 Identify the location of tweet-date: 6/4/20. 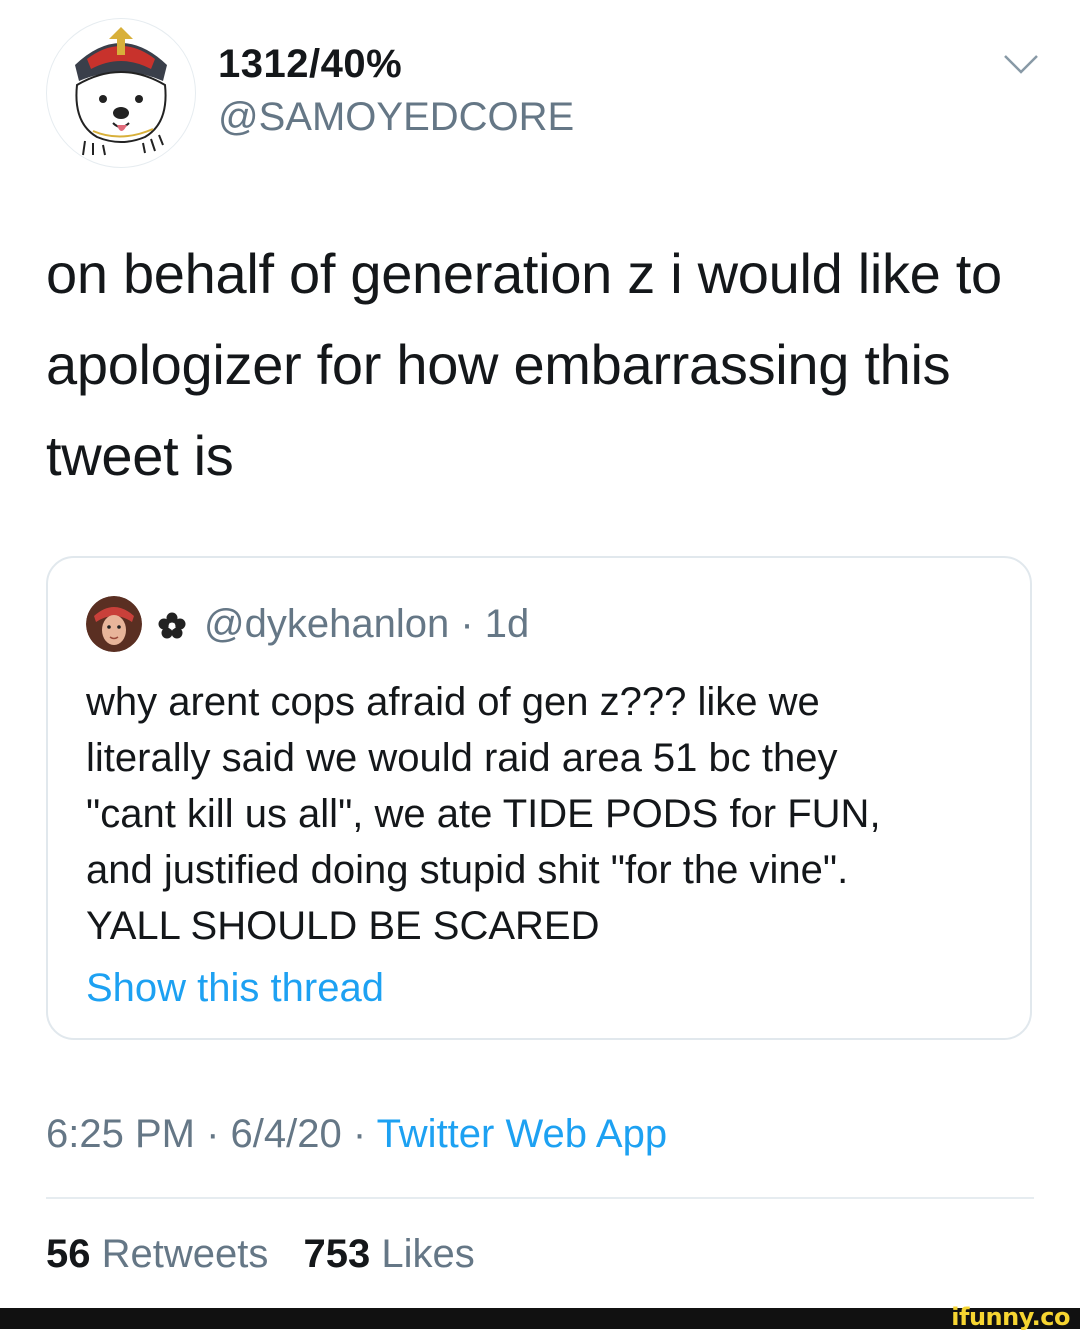
(286, 1134).